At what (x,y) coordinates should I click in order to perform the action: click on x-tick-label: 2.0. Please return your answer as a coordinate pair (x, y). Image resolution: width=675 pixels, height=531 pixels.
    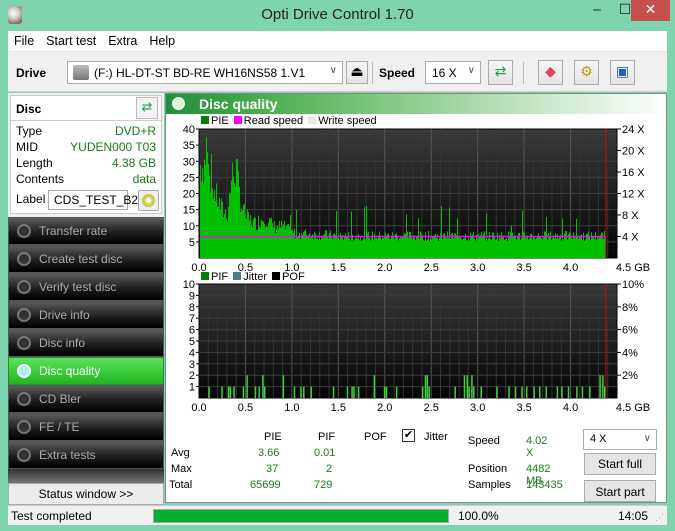
    Looking at the image, I should click on (384, 268).